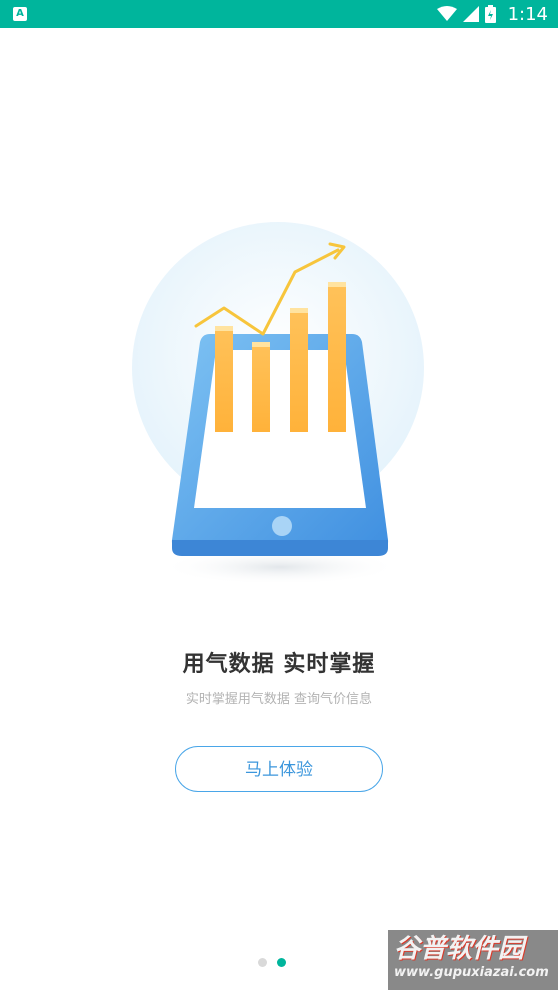 This screenshot has width=558, height=990. What do you see at coordinates (282, 526) in the screenshot?
I see `tablet-home-button` at bounding box center [282, 526].